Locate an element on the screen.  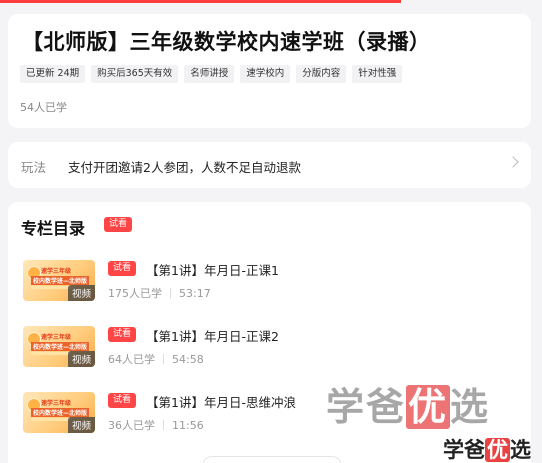
progress-bar is located at coordinates (271, 1).